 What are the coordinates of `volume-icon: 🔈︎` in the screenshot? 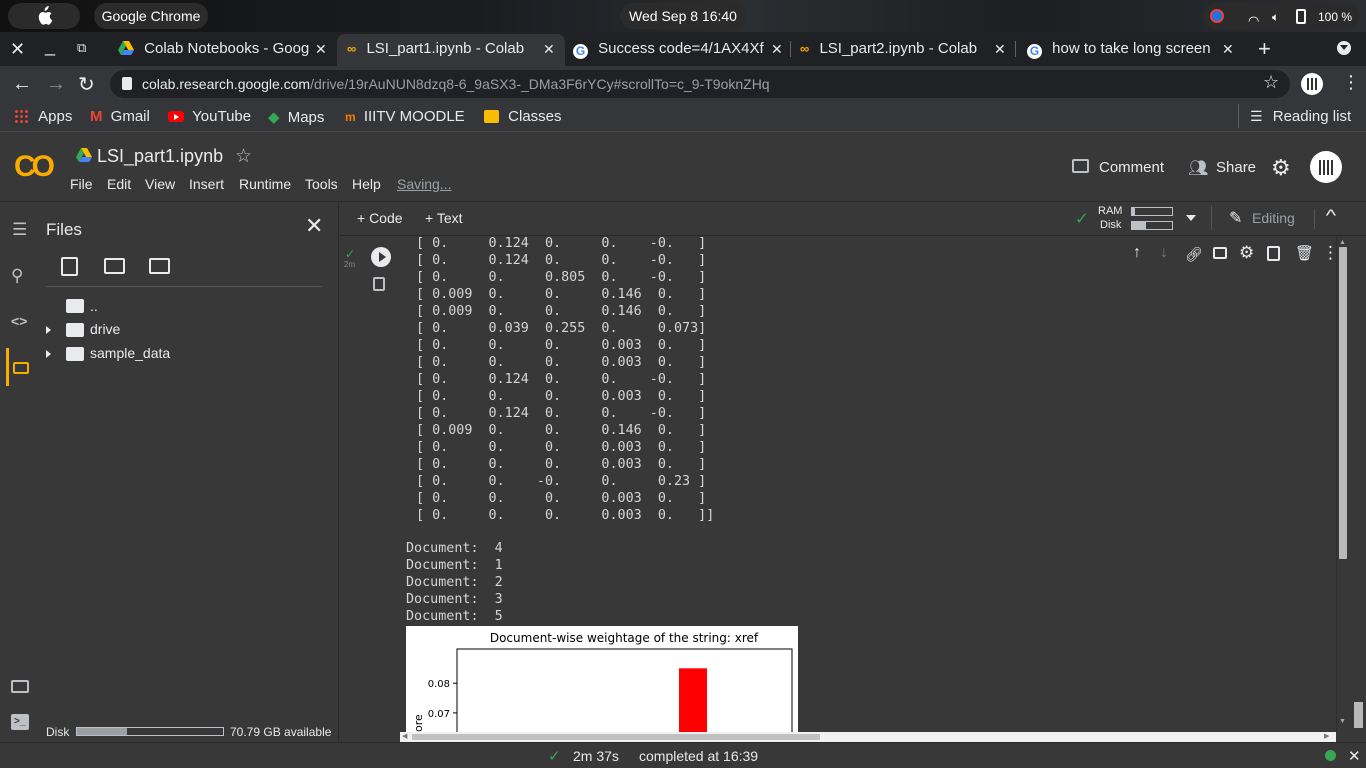 It's located at (1276, 17).